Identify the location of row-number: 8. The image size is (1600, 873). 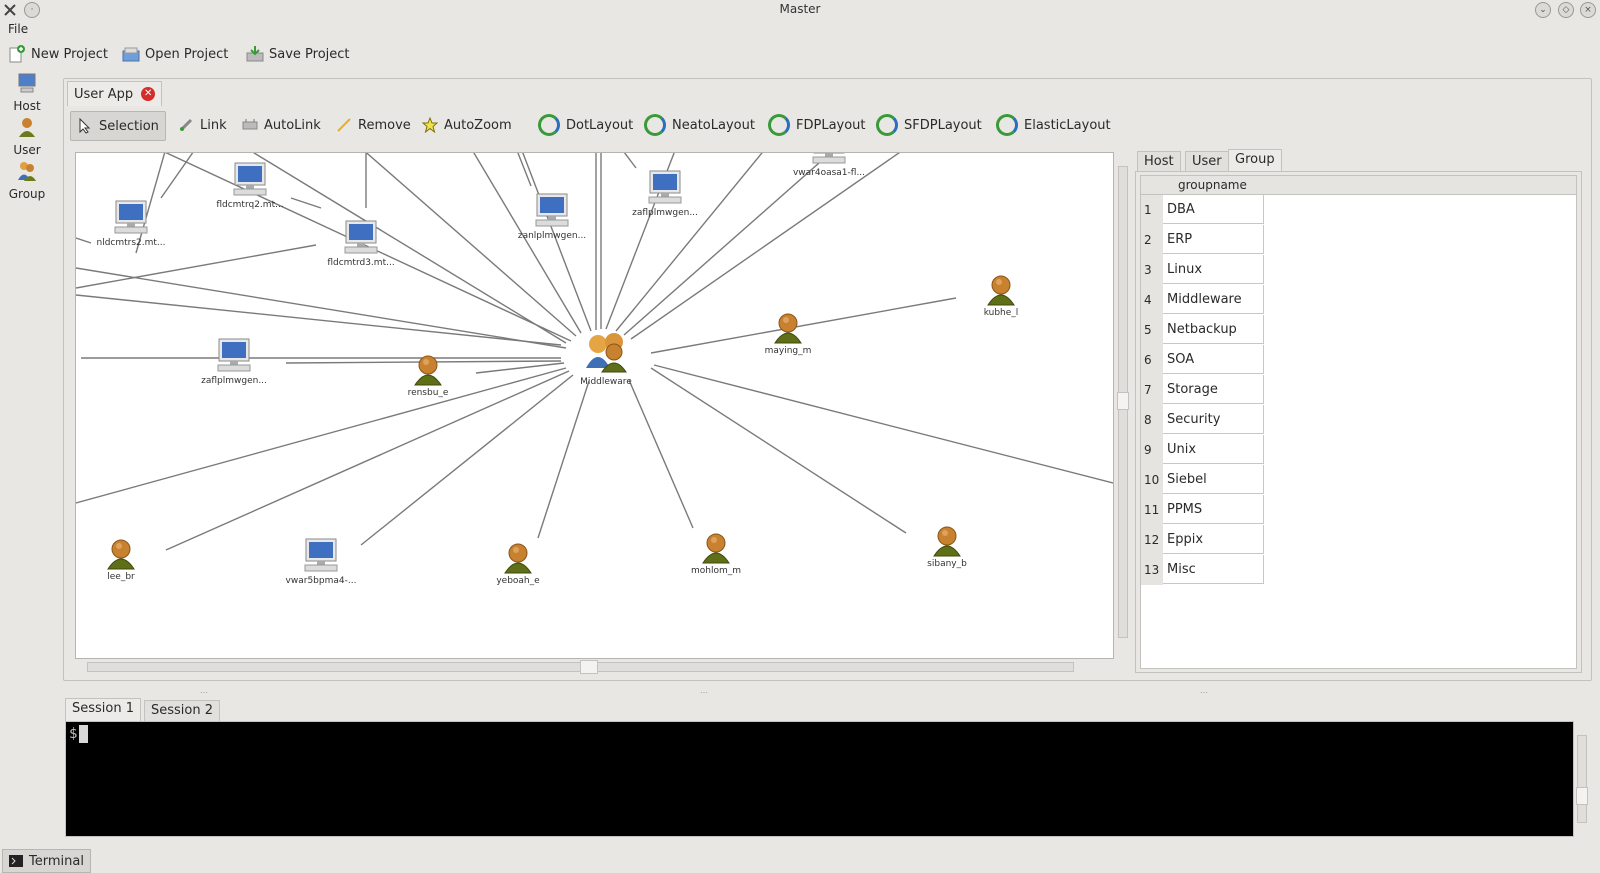
(1152, 420).